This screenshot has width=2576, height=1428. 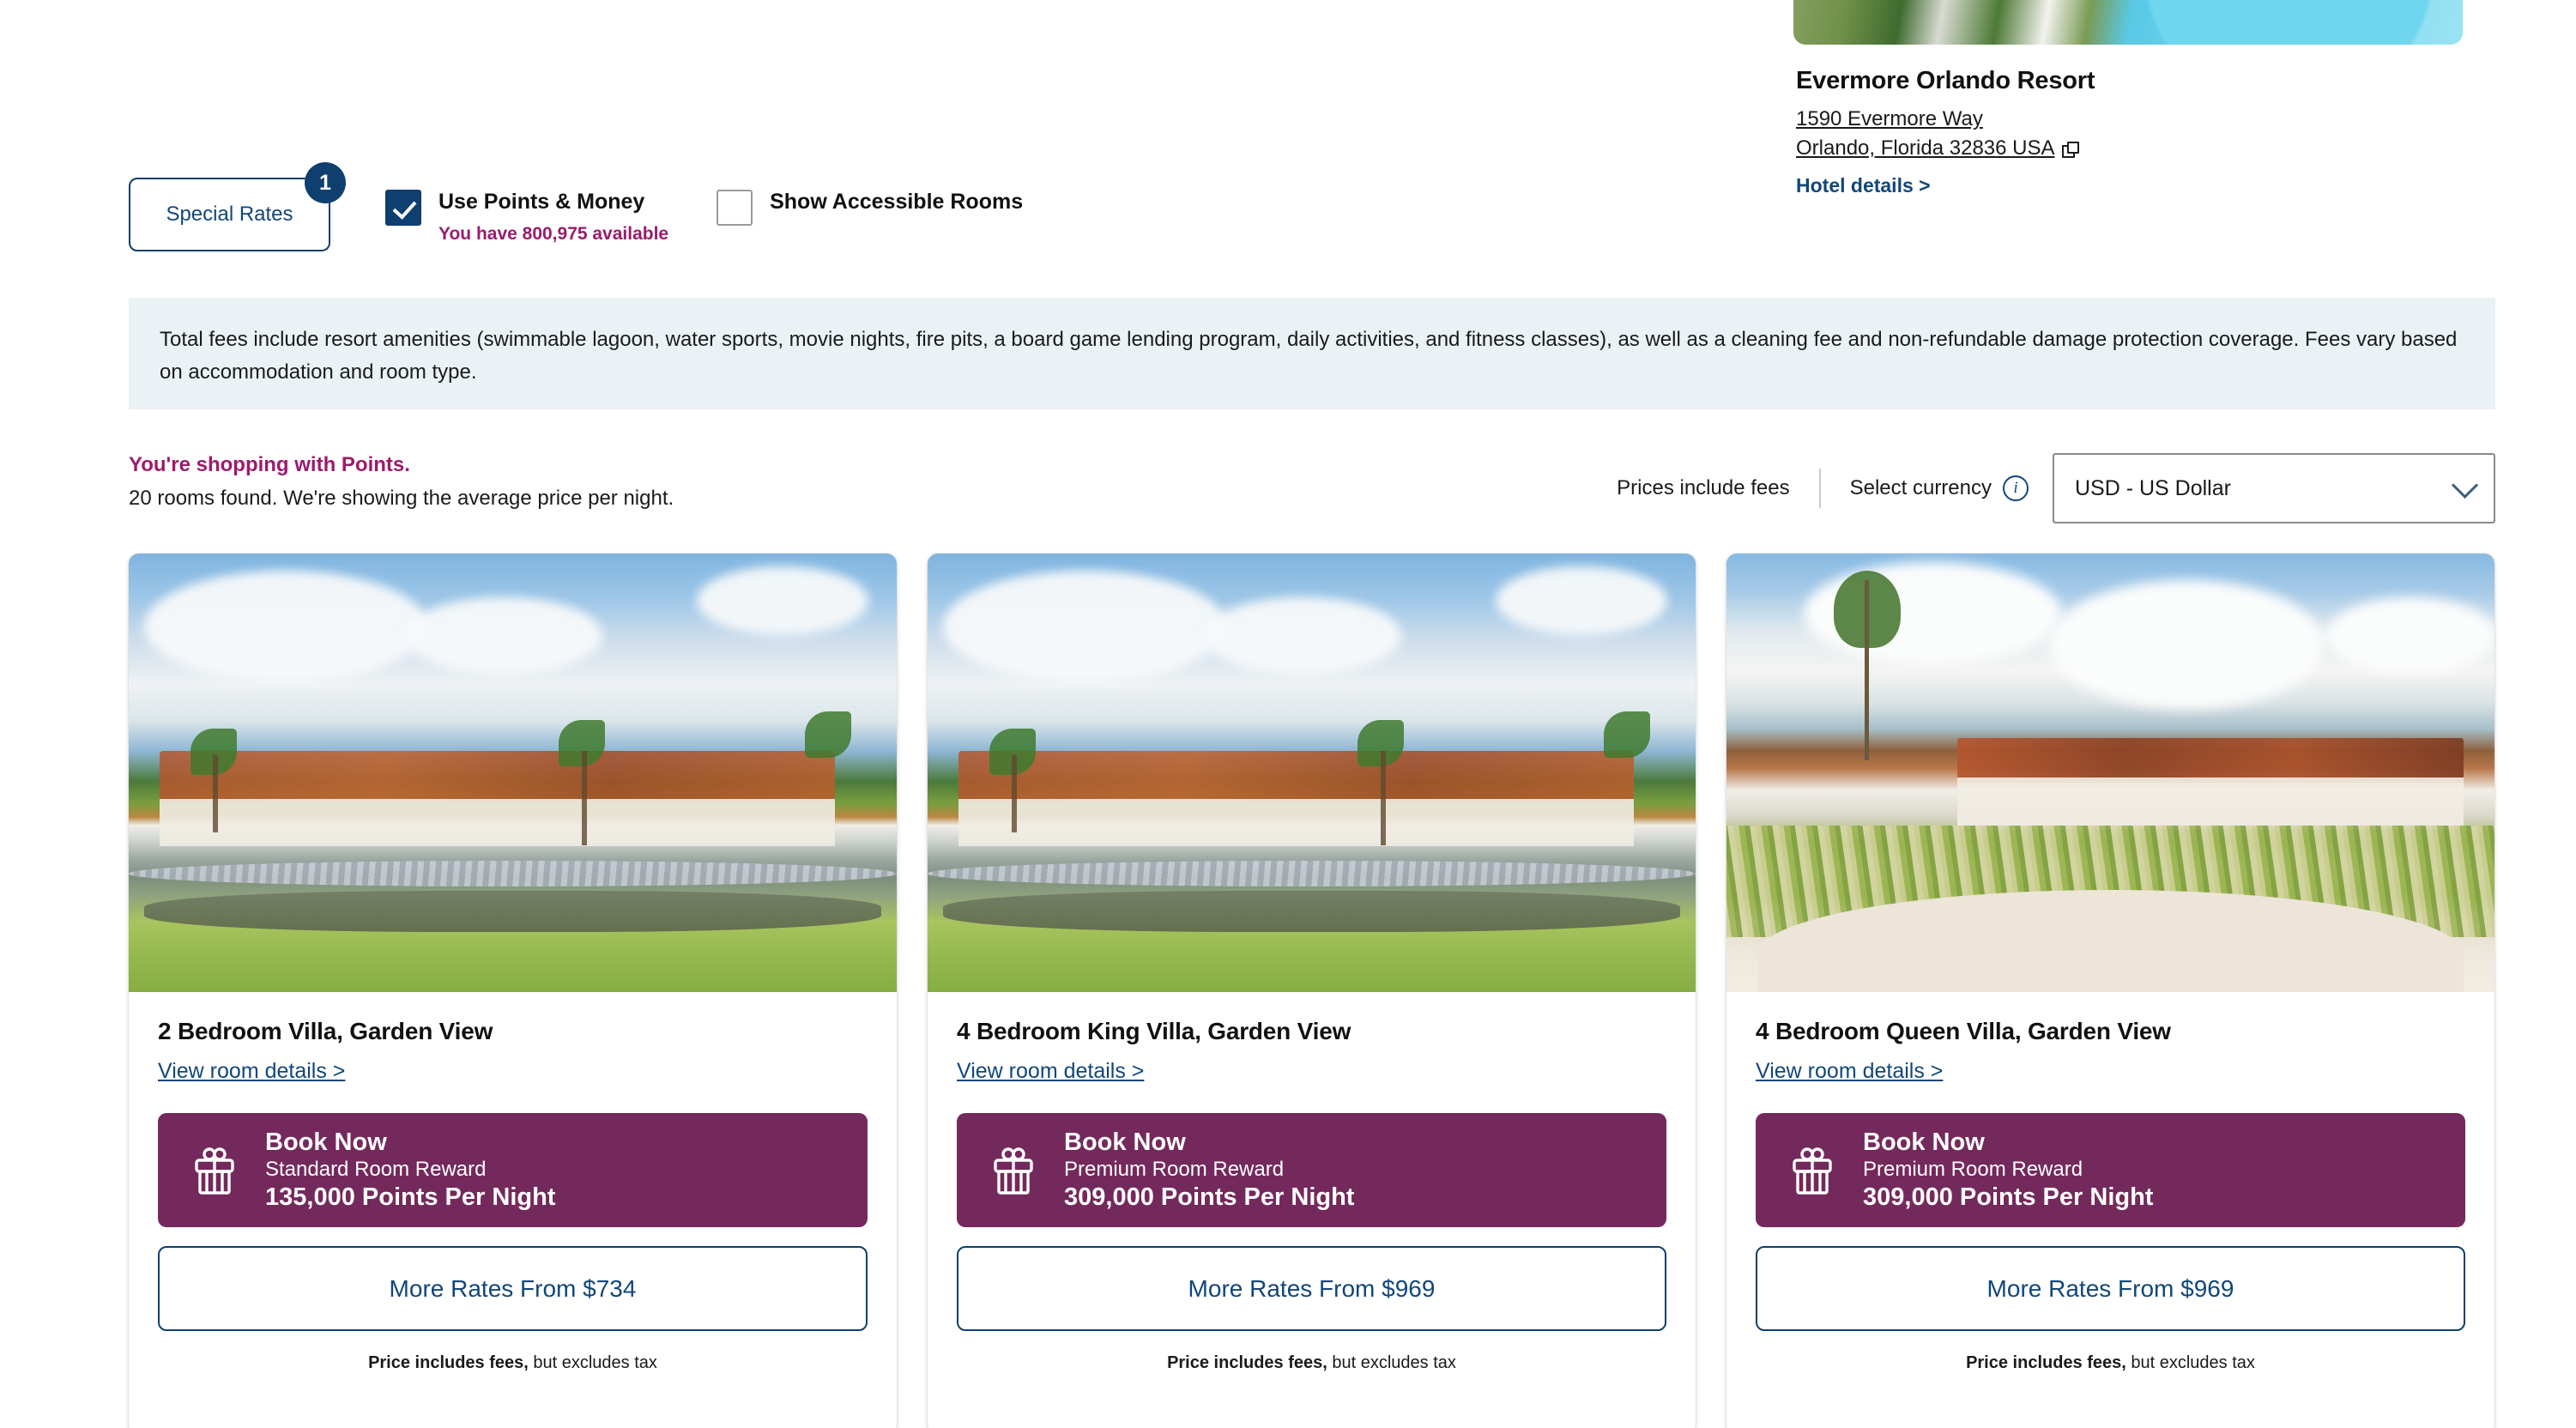 What do you see at coordinates (1863, 185) in the screenshot?
I see `hotel-details-link: Hotel details >` at bounding box center [1863, 185].